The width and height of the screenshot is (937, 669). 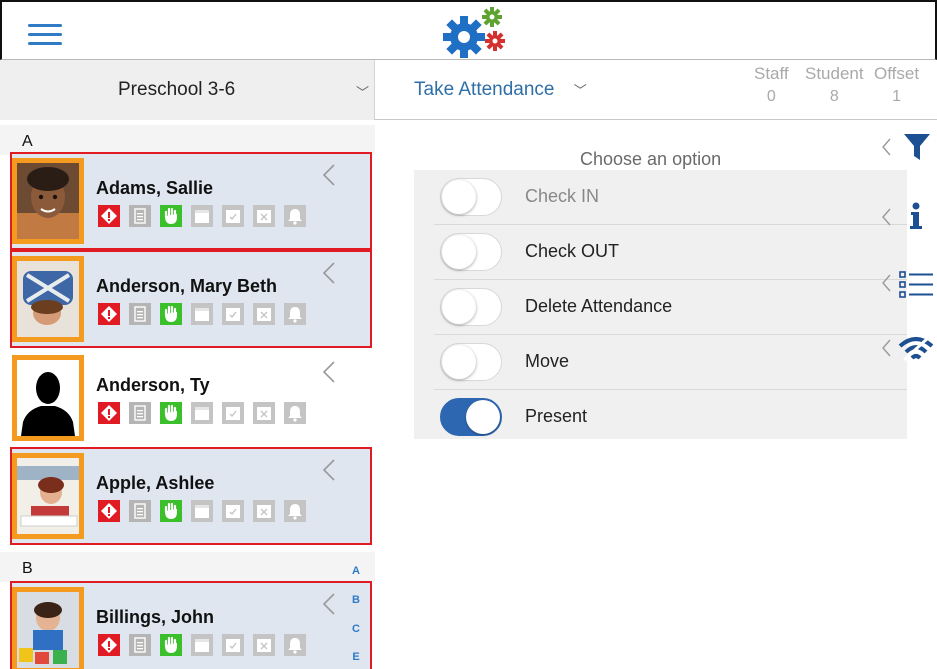 I want to click on option-label: Check OUT, so click(x=572, y=251).